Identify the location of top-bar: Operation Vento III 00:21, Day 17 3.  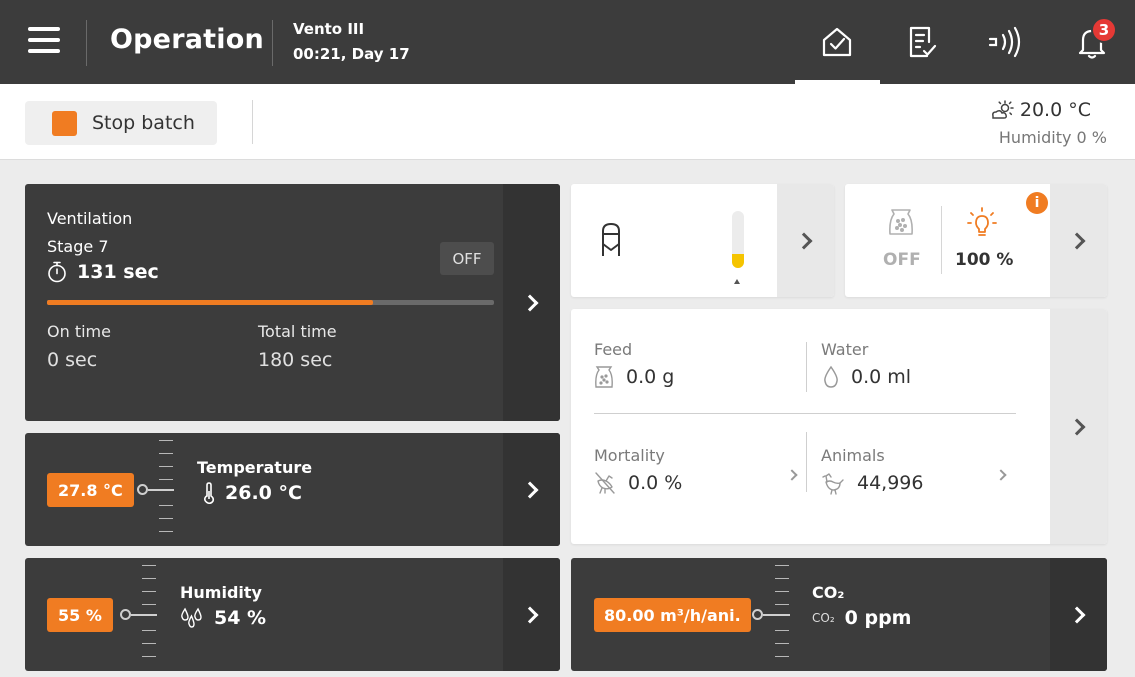
(567, 42).